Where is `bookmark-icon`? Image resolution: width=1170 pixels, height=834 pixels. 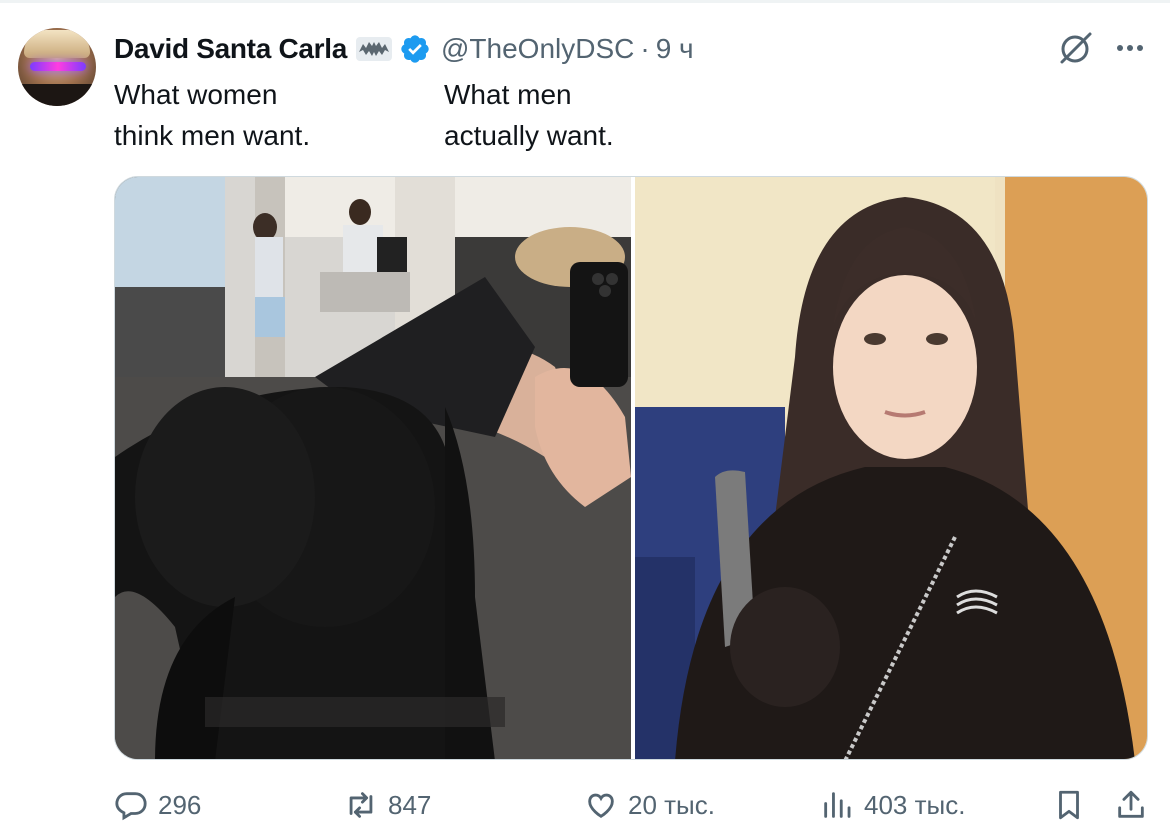
bookmark-icon is located at coordinates (1069, 805).